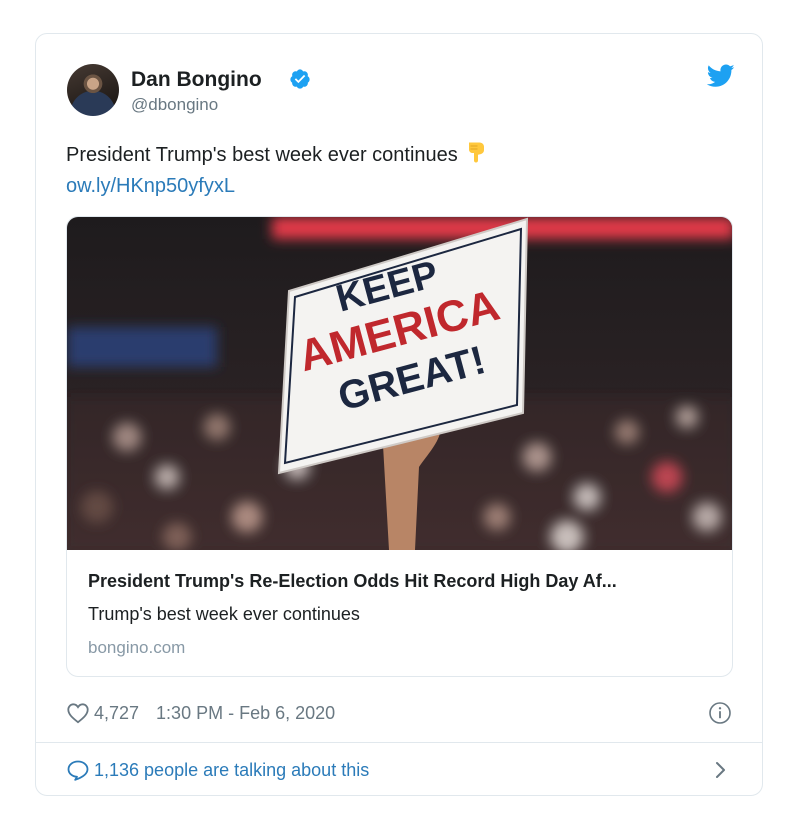  What do you see at coordinates (399, 742) in the screenshot?
I see `divider` at bounding box center [399, 742].